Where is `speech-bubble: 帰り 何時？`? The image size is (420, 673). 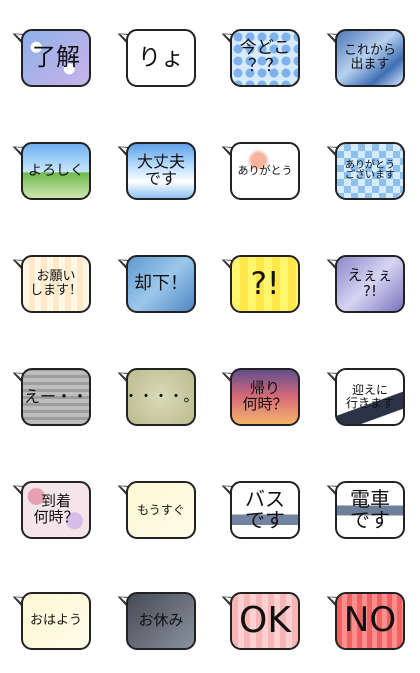
speech-bubble: 帰り 何時？ is located at coordinates (265, 397).